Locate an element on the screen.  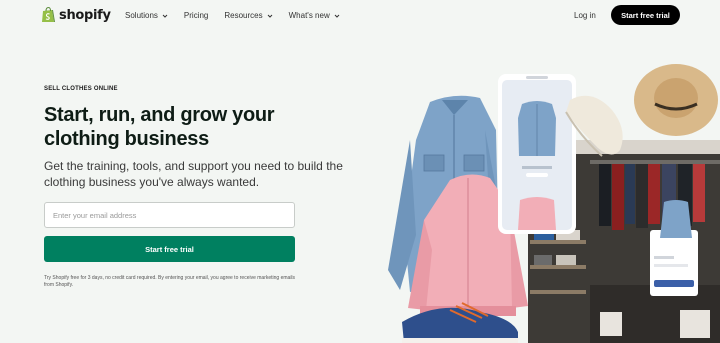
shopify-bag-icon is located at coordinates (48, 14).